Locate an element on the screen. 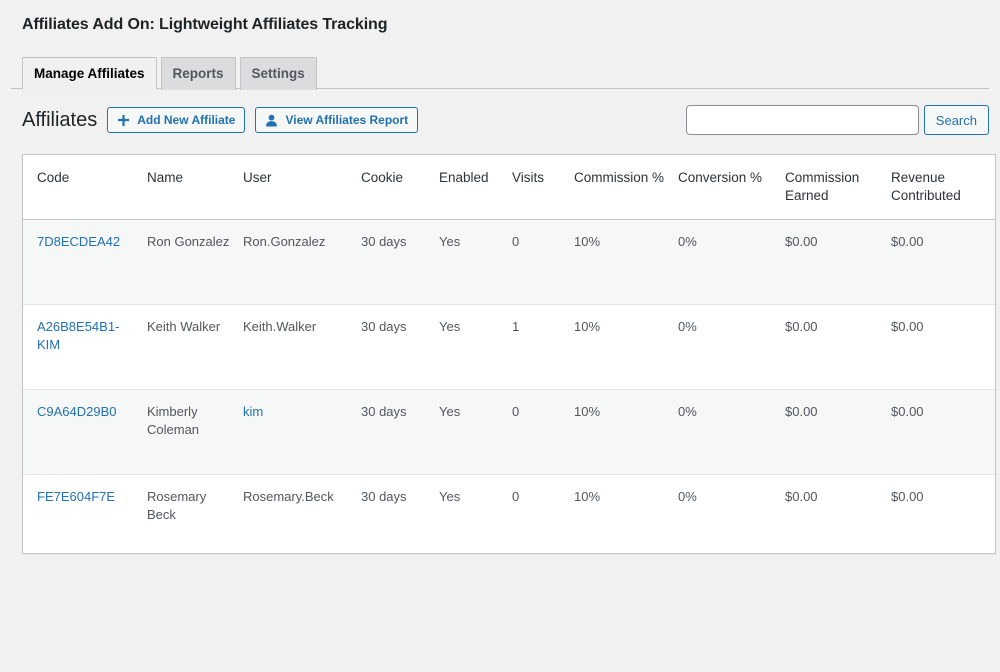 The height and width of the screenshot is (672, 1000). cell-name: Kimberly Coleman is located at coordinates (195, 432).